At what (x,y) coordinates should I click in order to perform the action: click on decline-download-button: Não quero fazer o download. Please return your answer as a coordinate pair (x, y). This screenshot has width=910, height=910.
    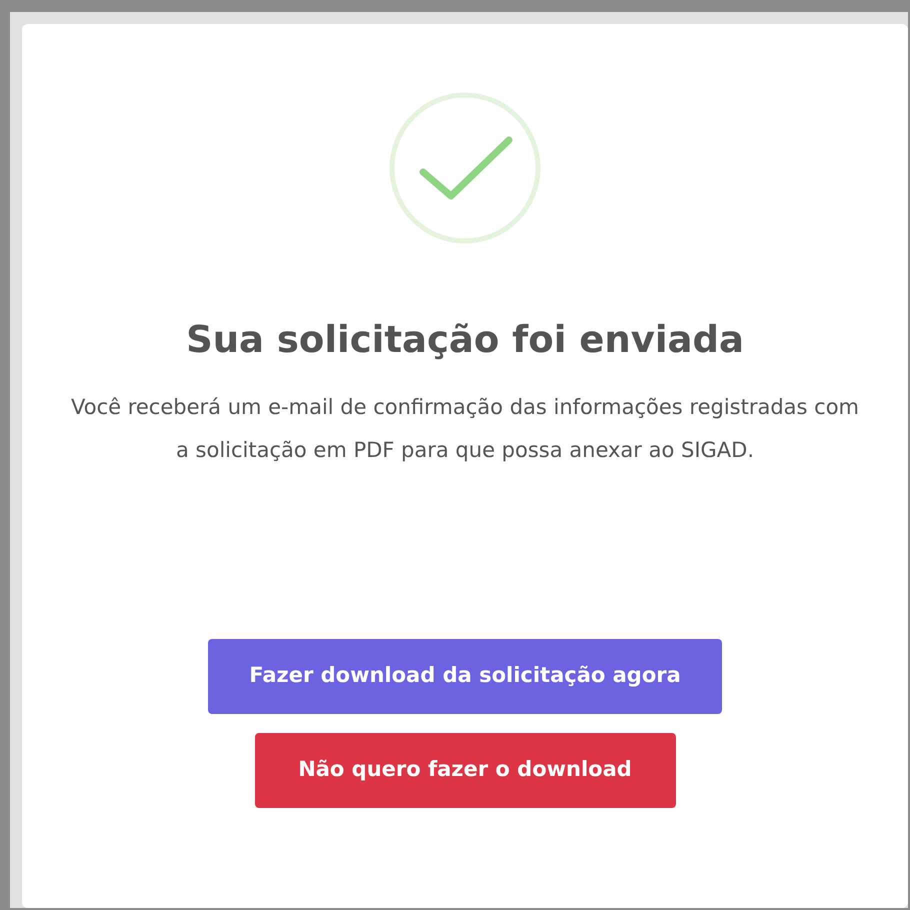
    Looking at the image, I should click on (465, 770).